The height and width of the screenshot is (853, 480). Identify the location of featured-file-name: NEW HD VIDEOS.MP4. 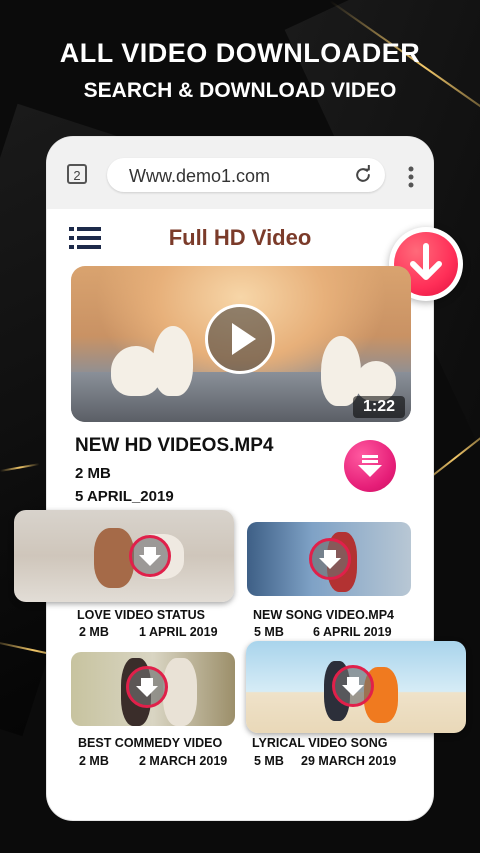
(174, 445).